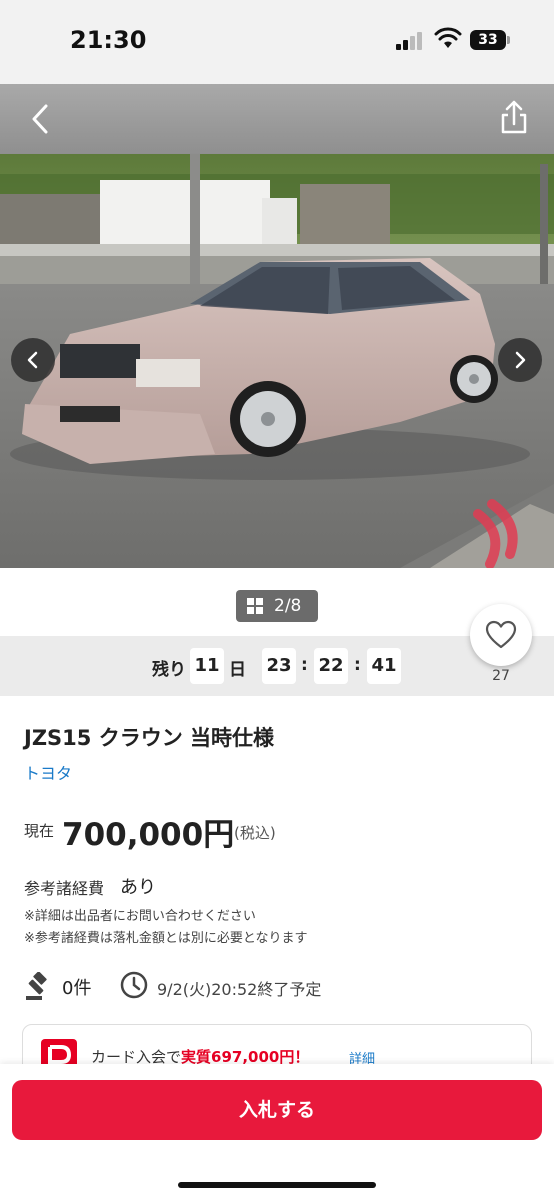  Describe the element at coordinates (239, 989) in the screenshot. I see `end-time: 9/2(火)20:52終了予定` at that location.